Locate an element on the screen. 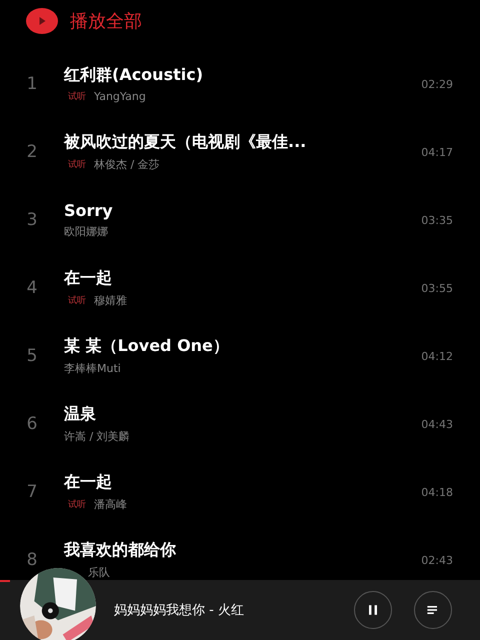 The image size is (480, 640). track-number: 3 is located at coordinates (32, 220).